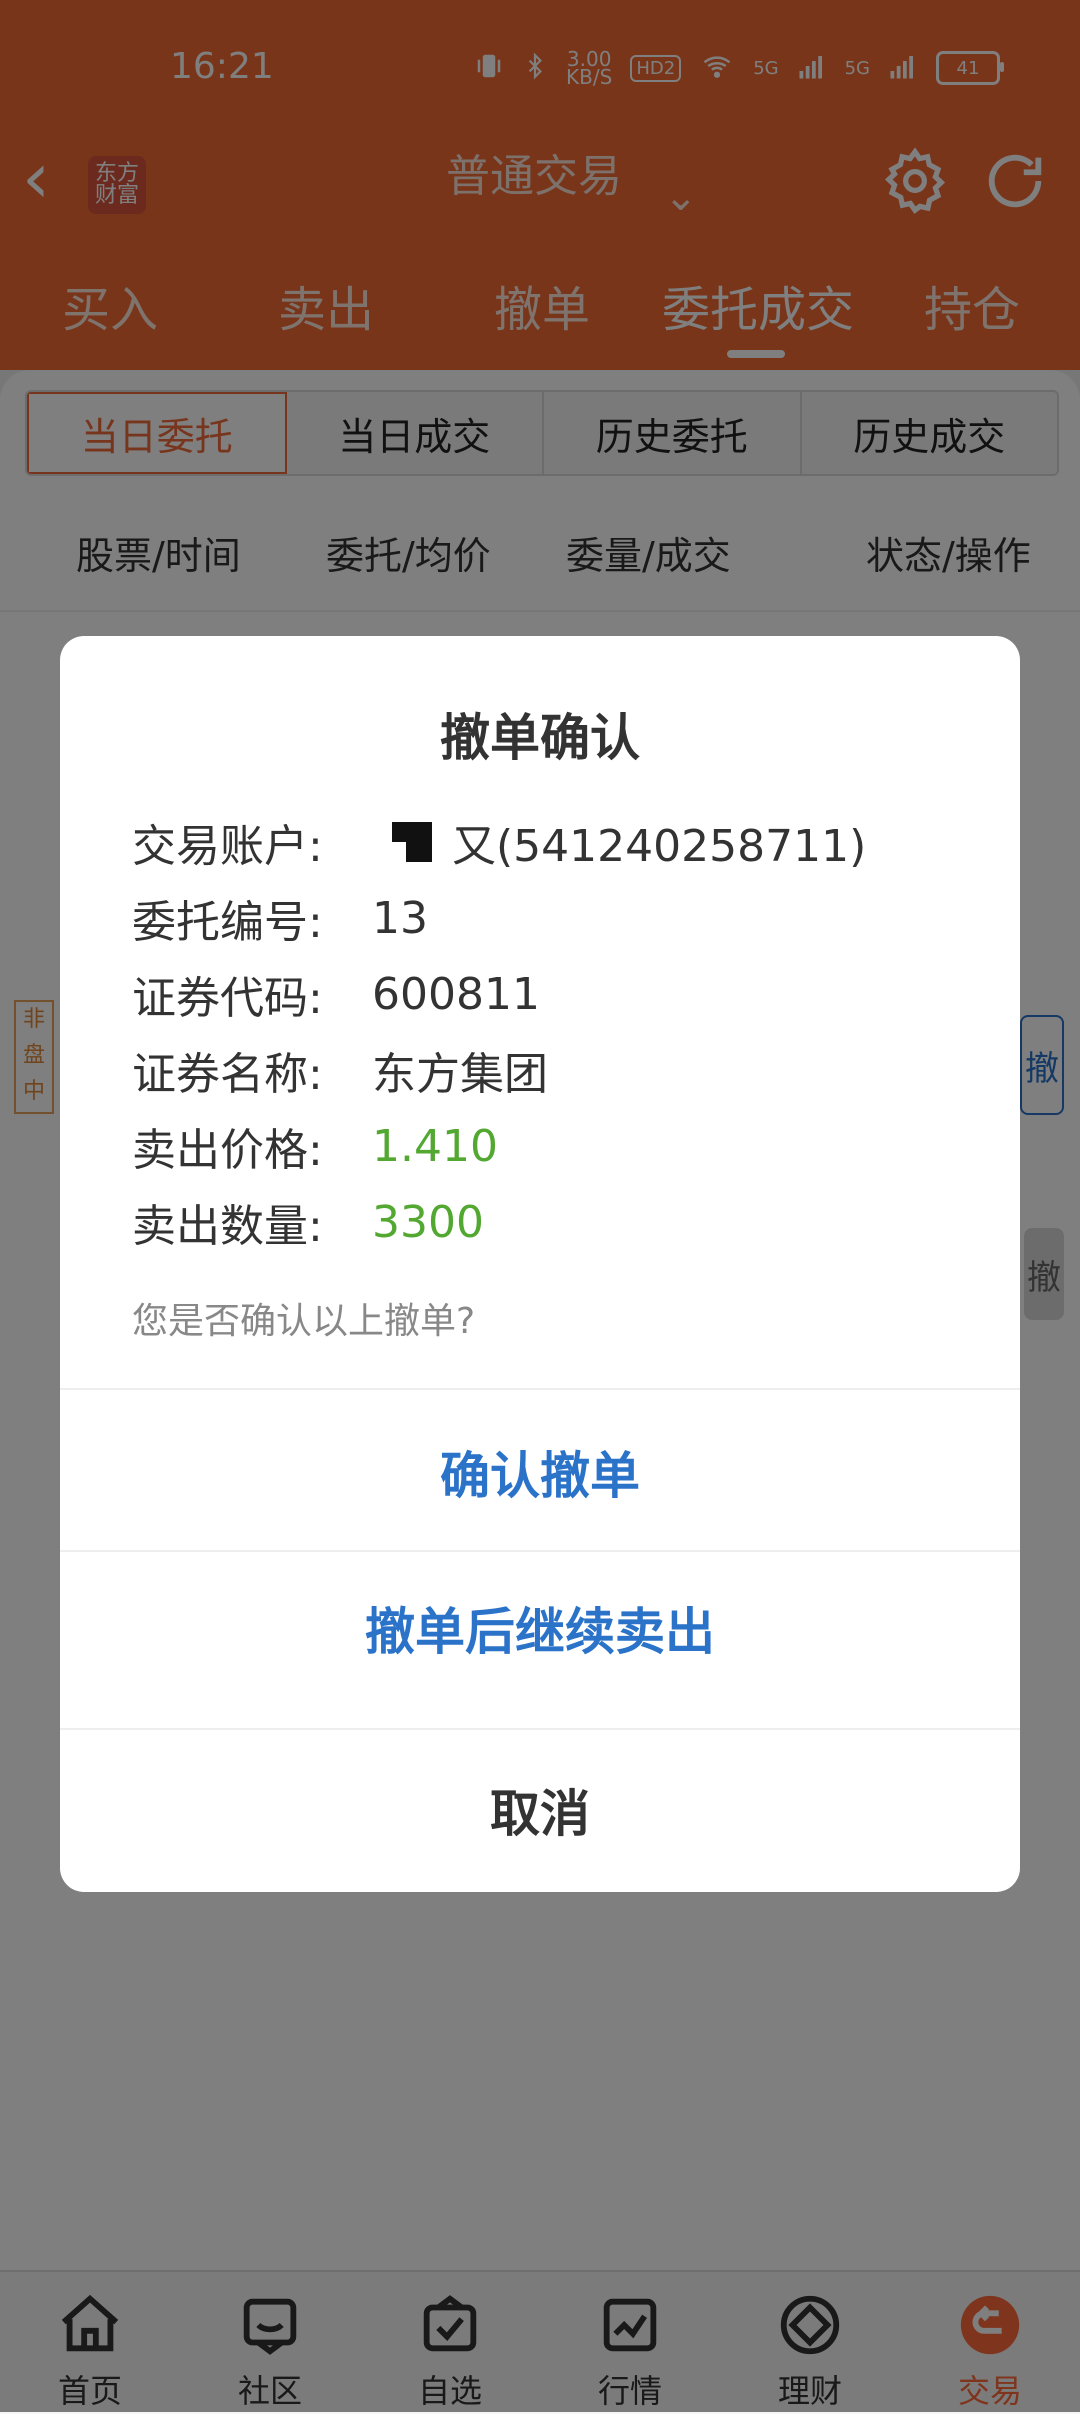  I want to click on cancel-button: 取消, so click(540, 1810).